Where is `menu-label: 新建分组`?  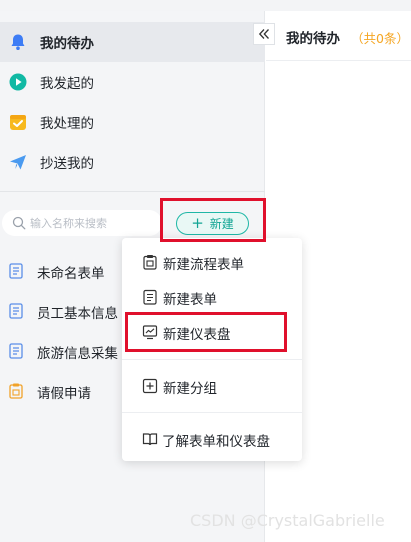
menu-label: 新建分组 is located at coordinates (190, 389).